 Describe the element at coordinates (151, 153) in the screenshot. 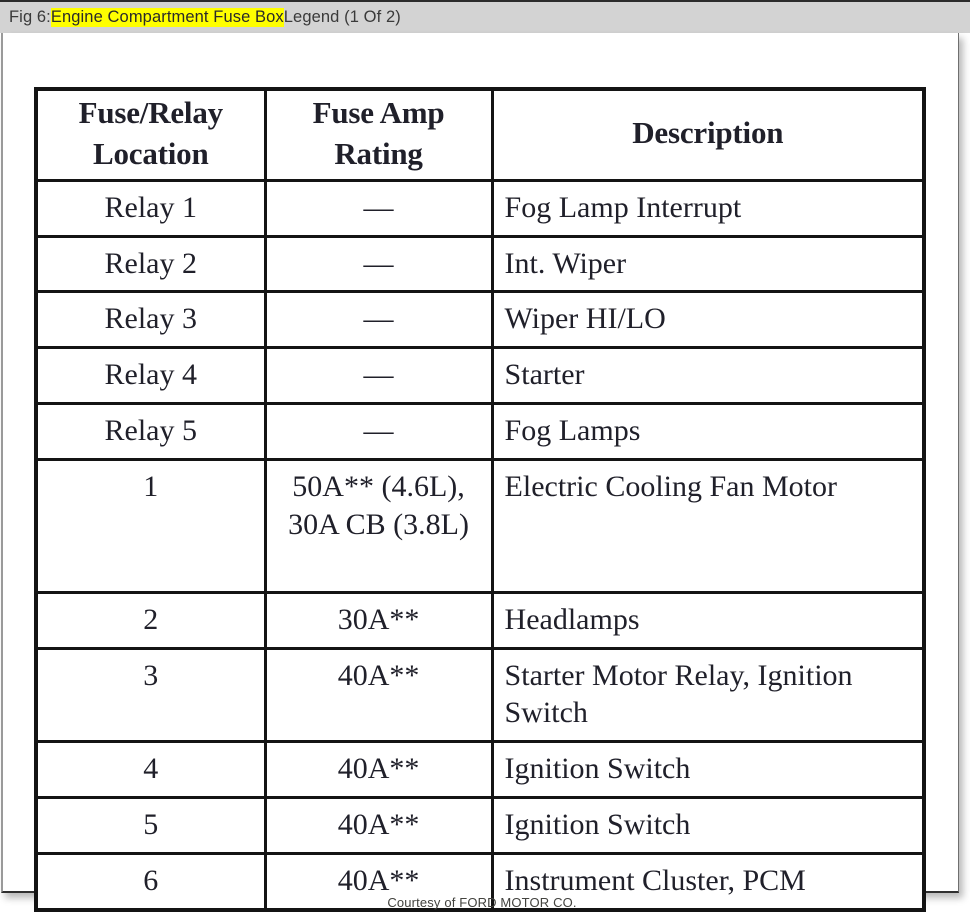

I see `column-header-location-line-2: Location` at that location.